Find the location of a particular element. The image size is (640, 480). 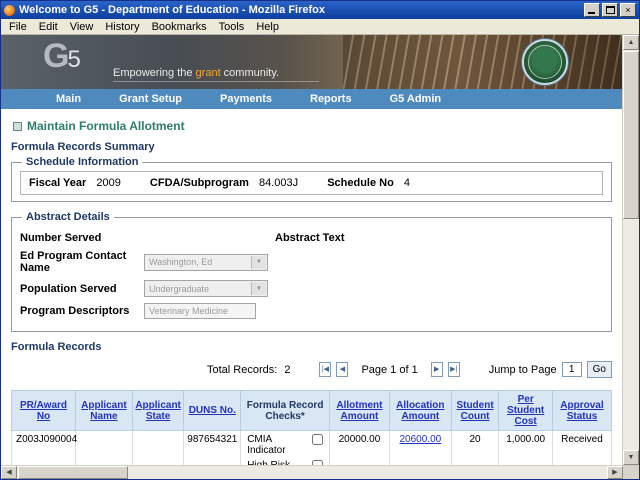

go-button: Go is located at coordinates (599, 369).